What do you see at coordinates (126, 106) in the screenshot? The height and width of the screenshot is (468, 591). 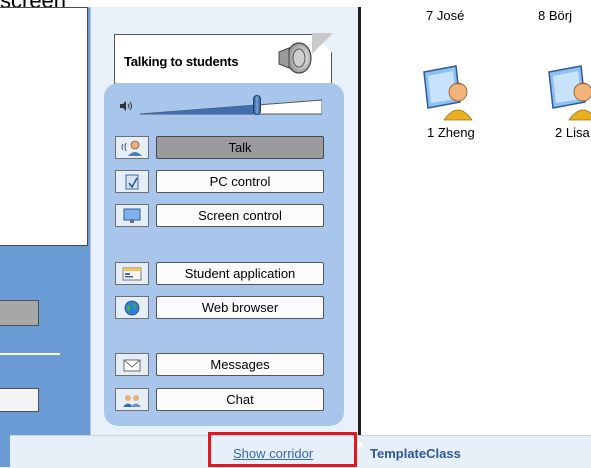 I see `volume-icon` at bounding box center [126, 106].